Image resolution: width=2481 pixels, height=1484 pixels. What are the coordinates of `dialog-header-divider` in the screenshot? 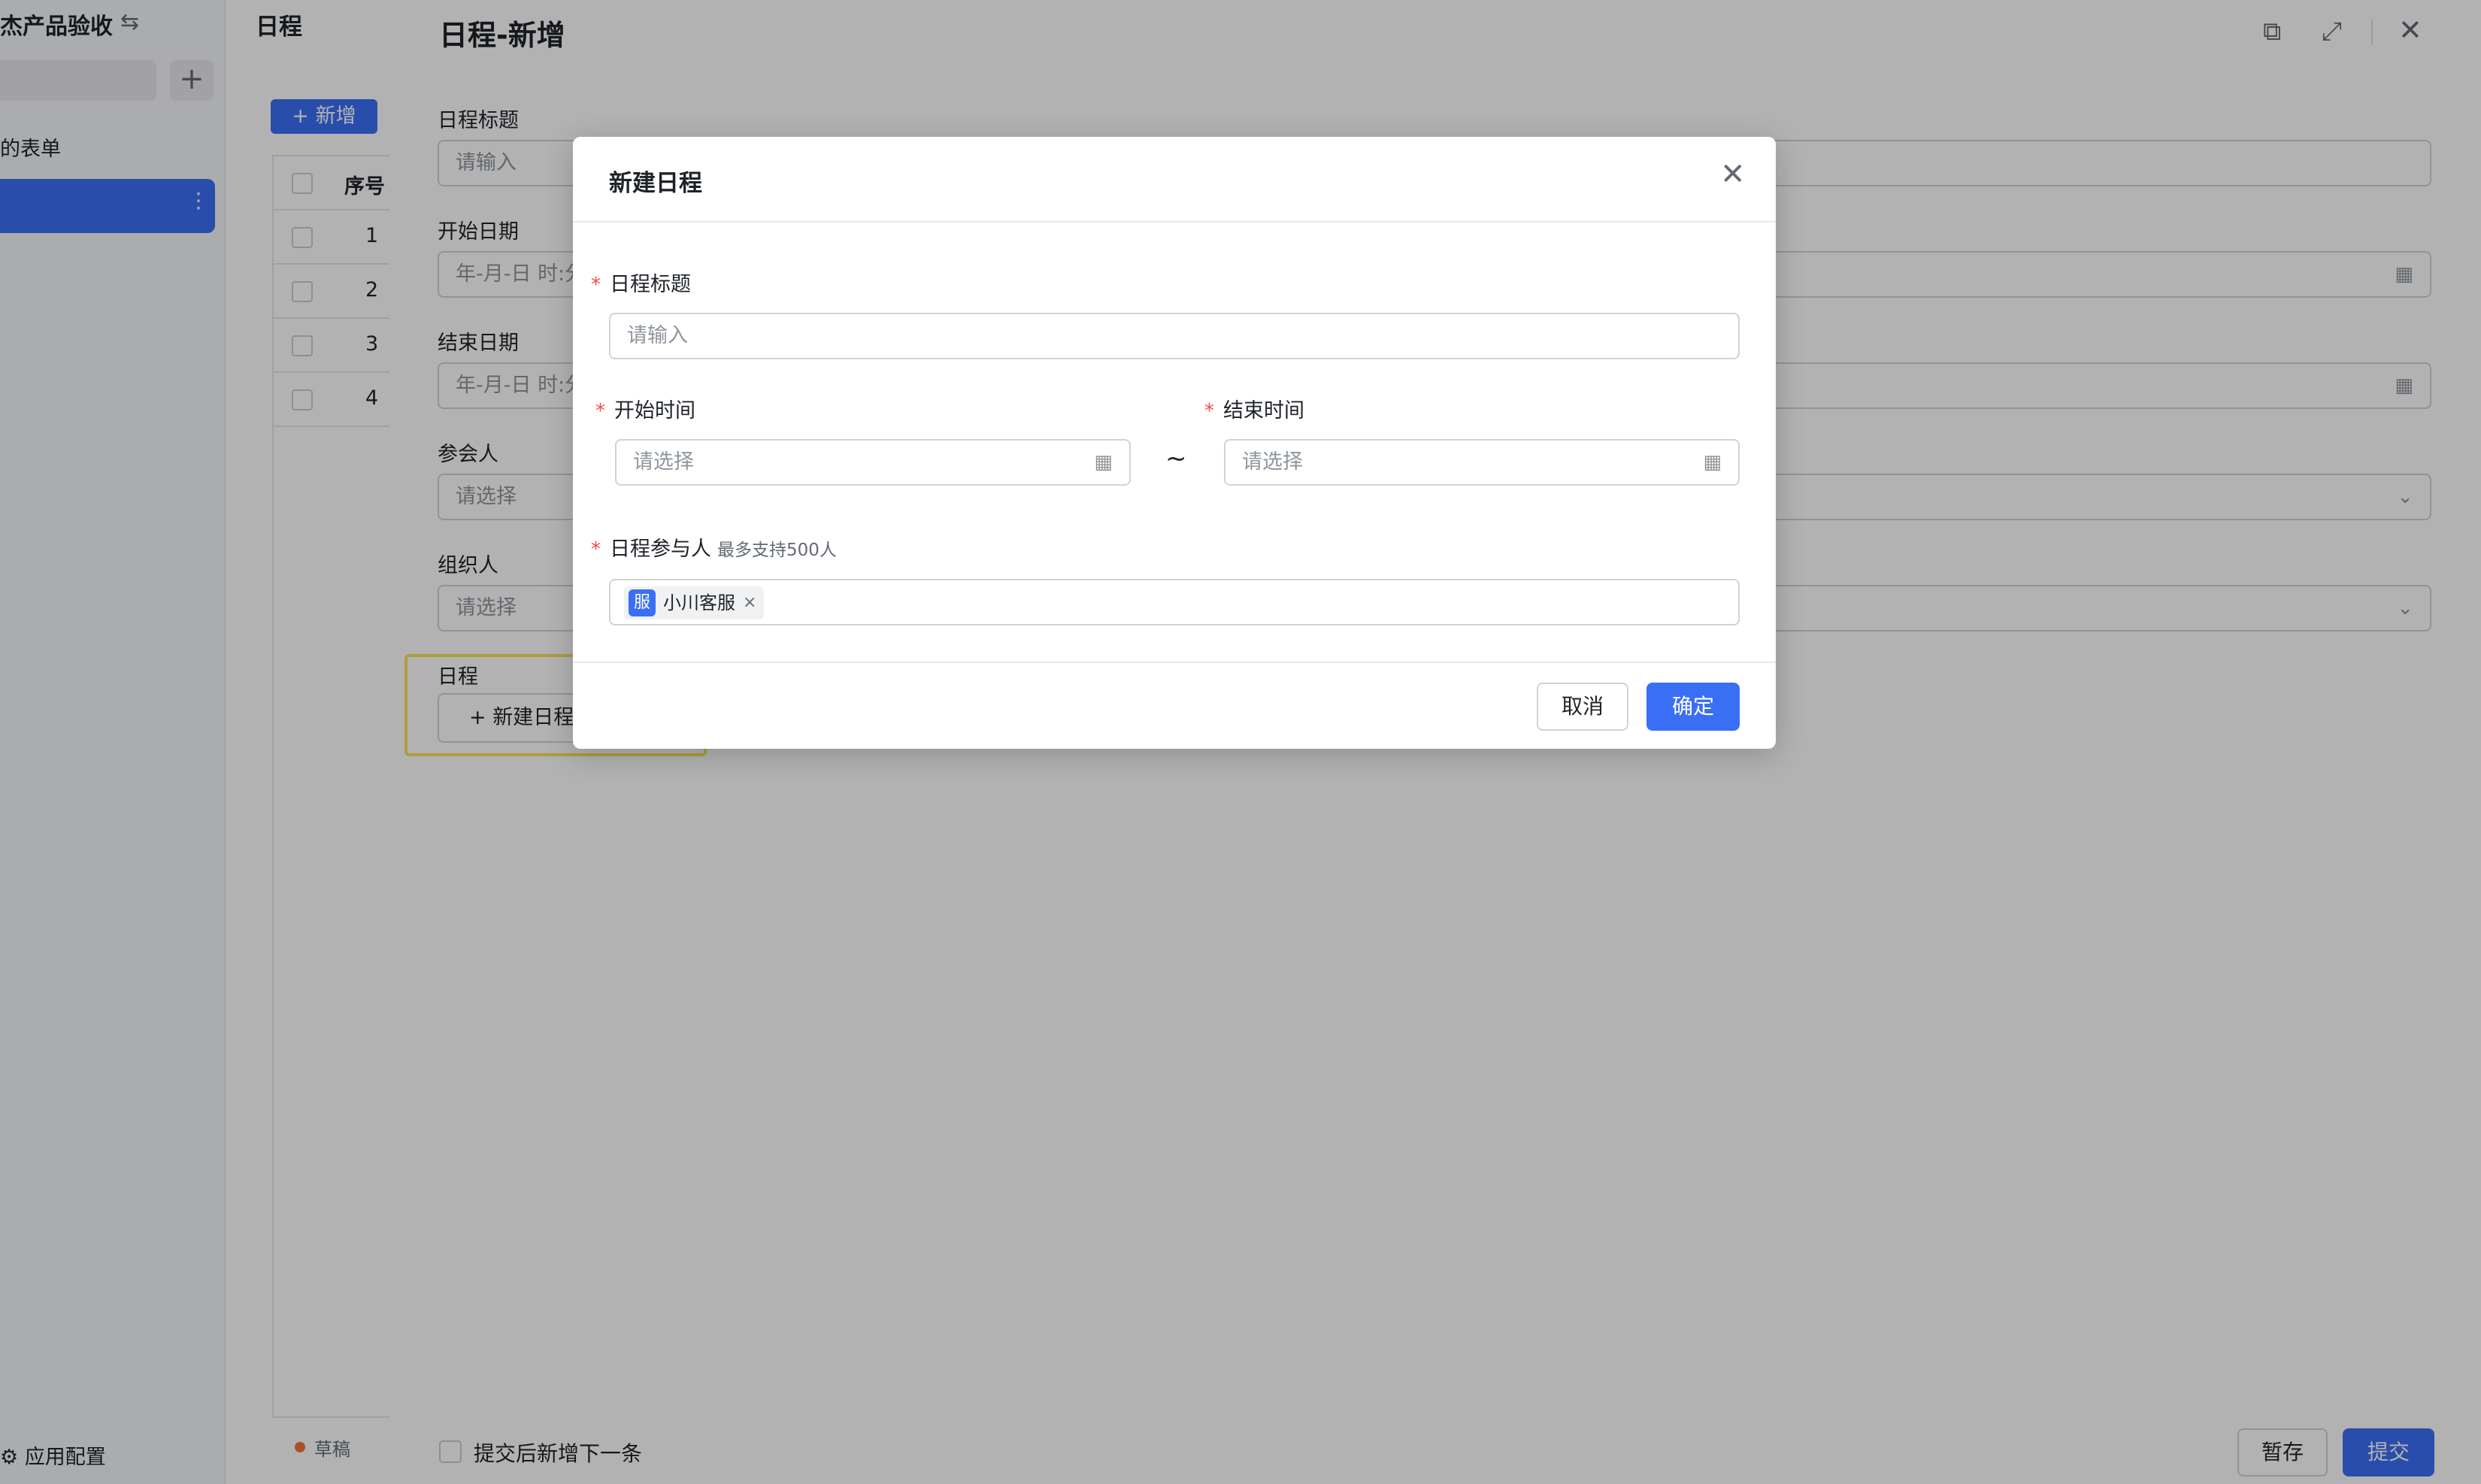 It's located at (1174, 222).